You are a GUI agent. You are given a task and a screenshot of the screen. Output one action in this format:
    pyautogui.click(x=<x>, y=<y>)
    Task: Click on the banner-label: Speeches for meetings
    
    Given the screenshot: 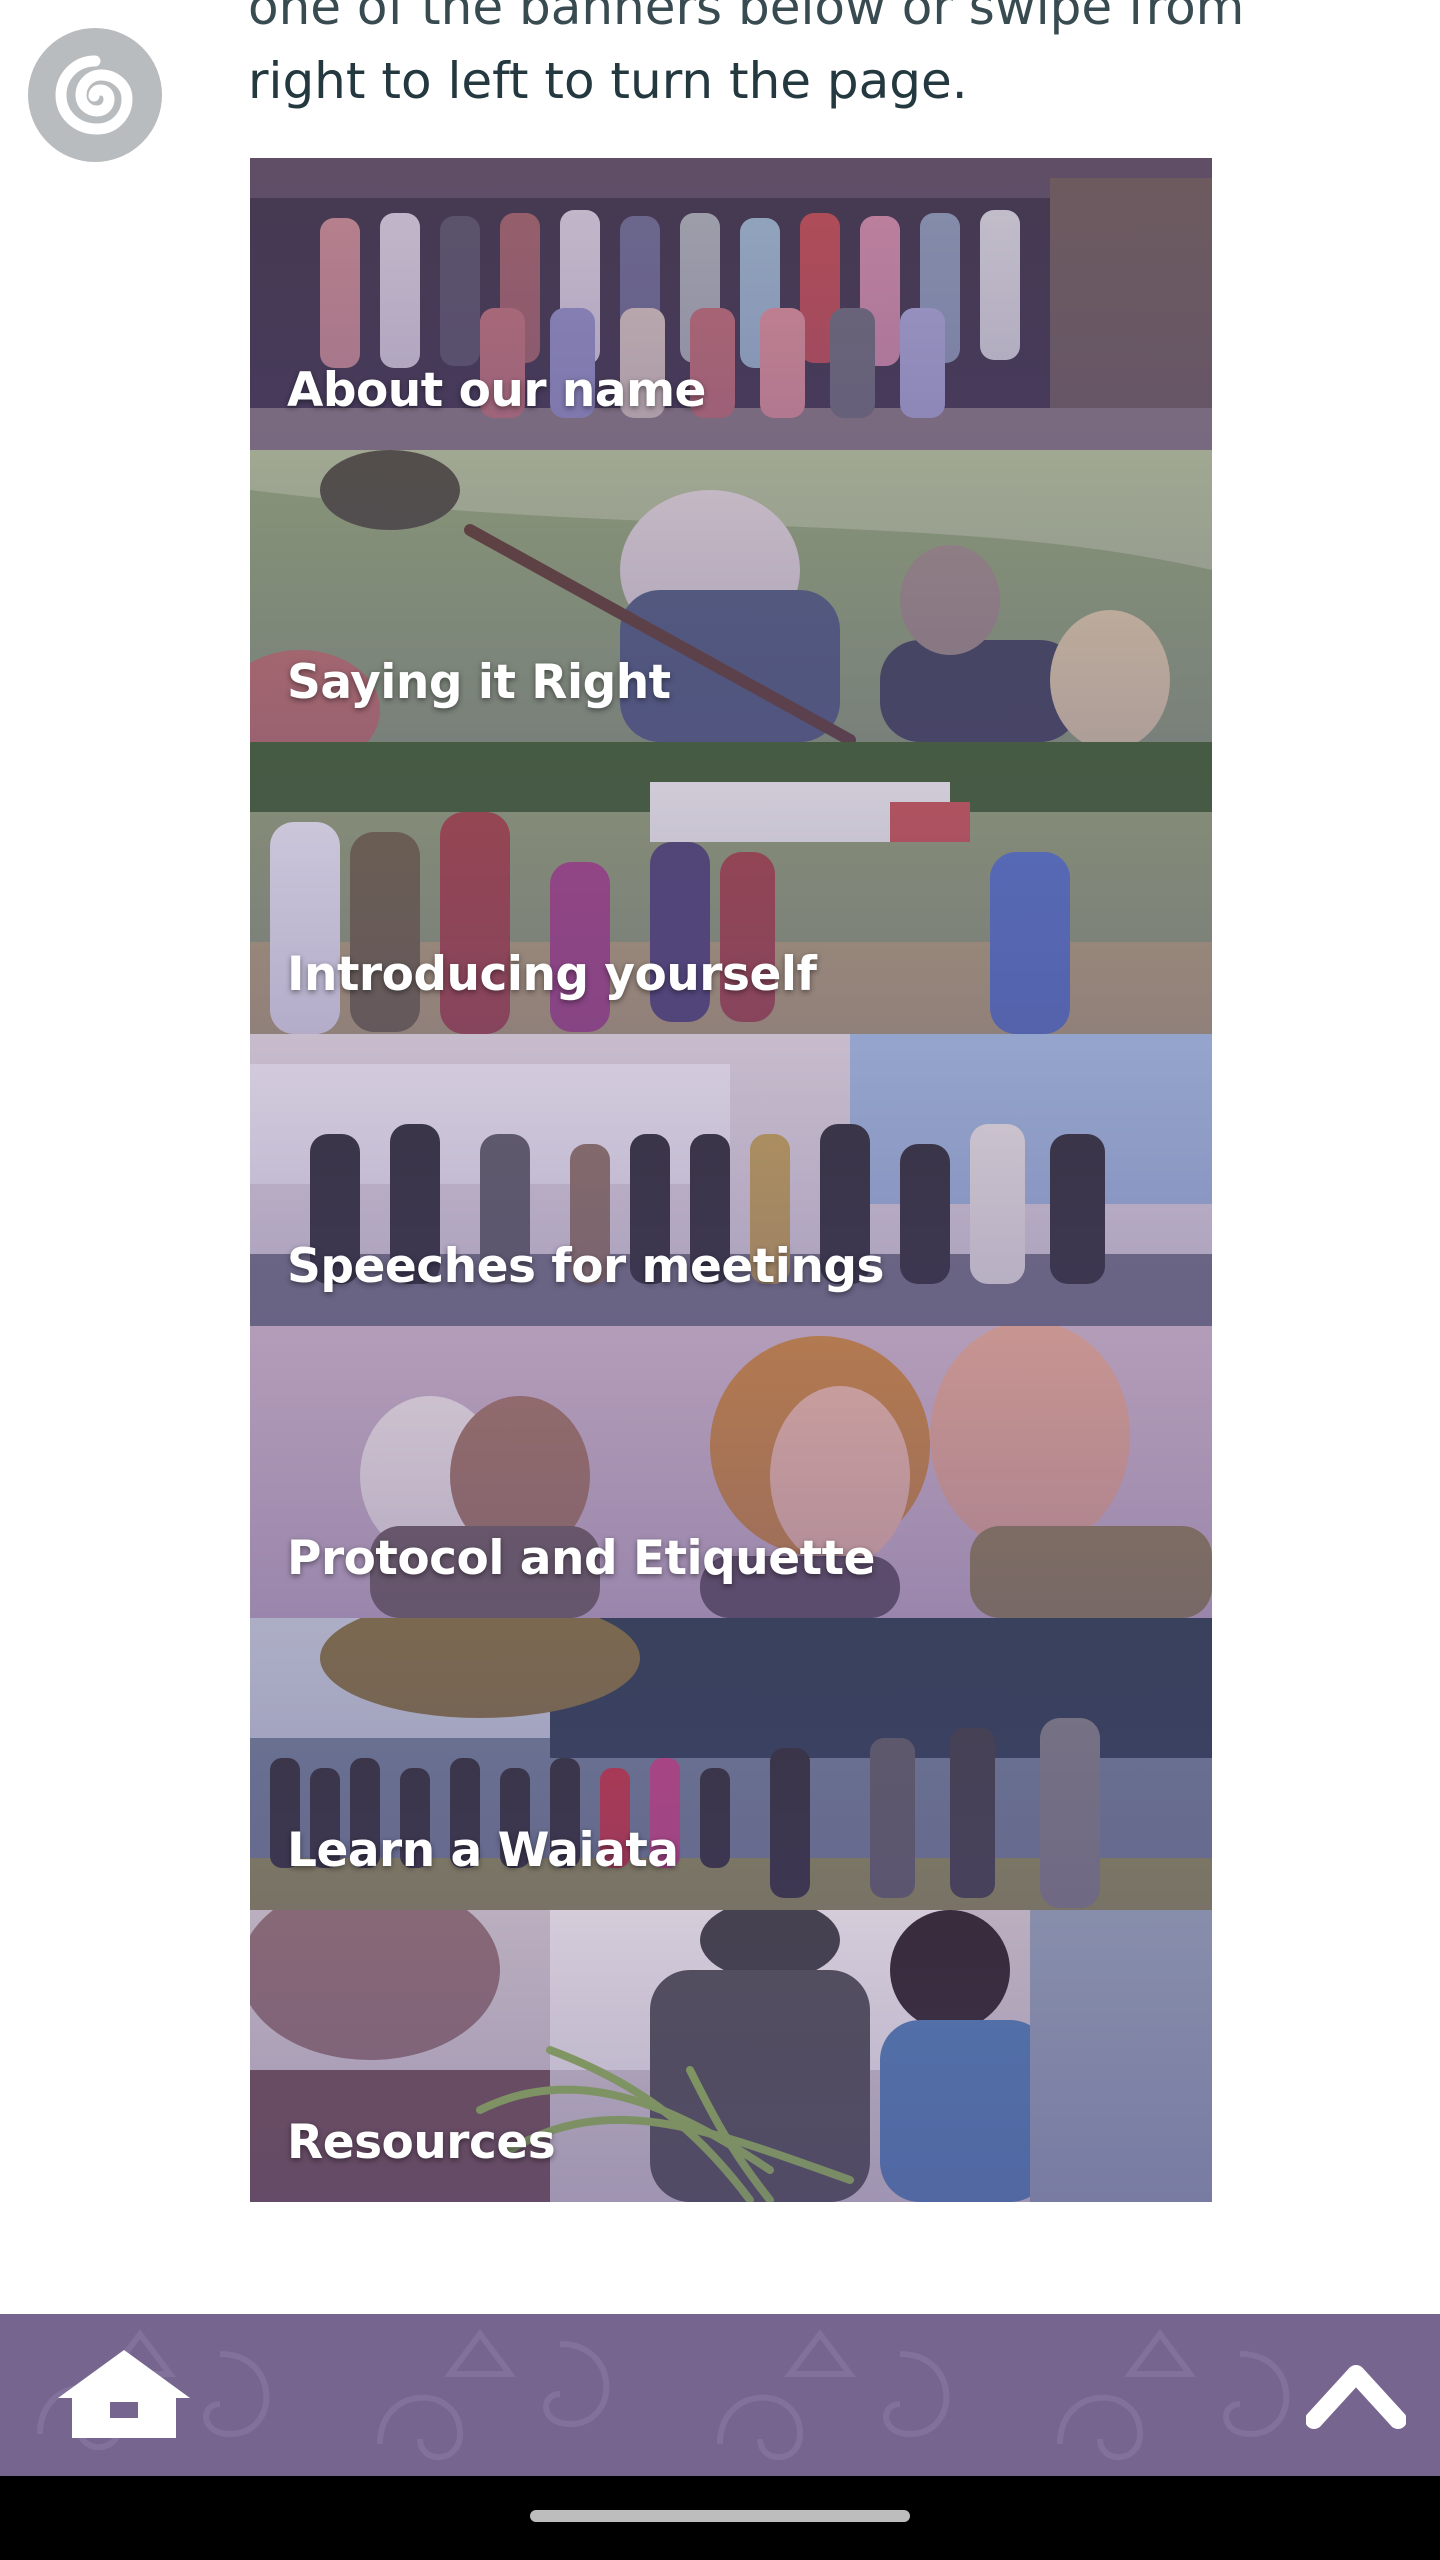 What is the action you would take?
    pyautogui.click(x=585, y=1266)
    